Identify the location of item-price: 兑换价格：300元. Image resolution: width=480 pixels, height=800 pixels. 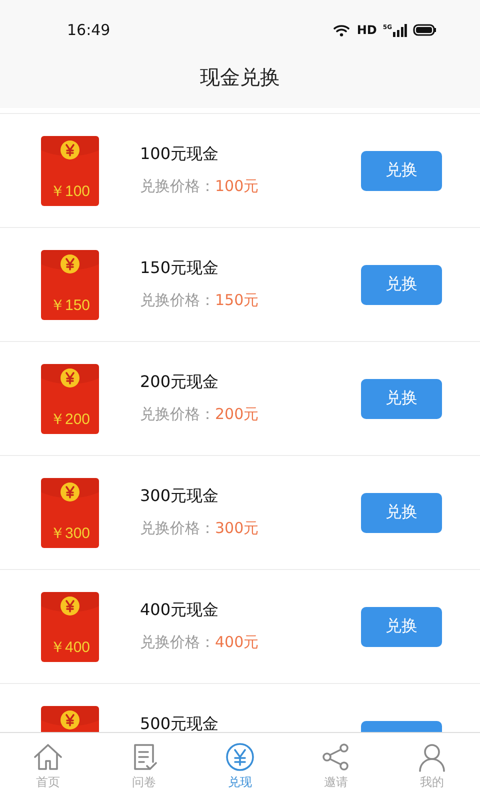
(200, 528).